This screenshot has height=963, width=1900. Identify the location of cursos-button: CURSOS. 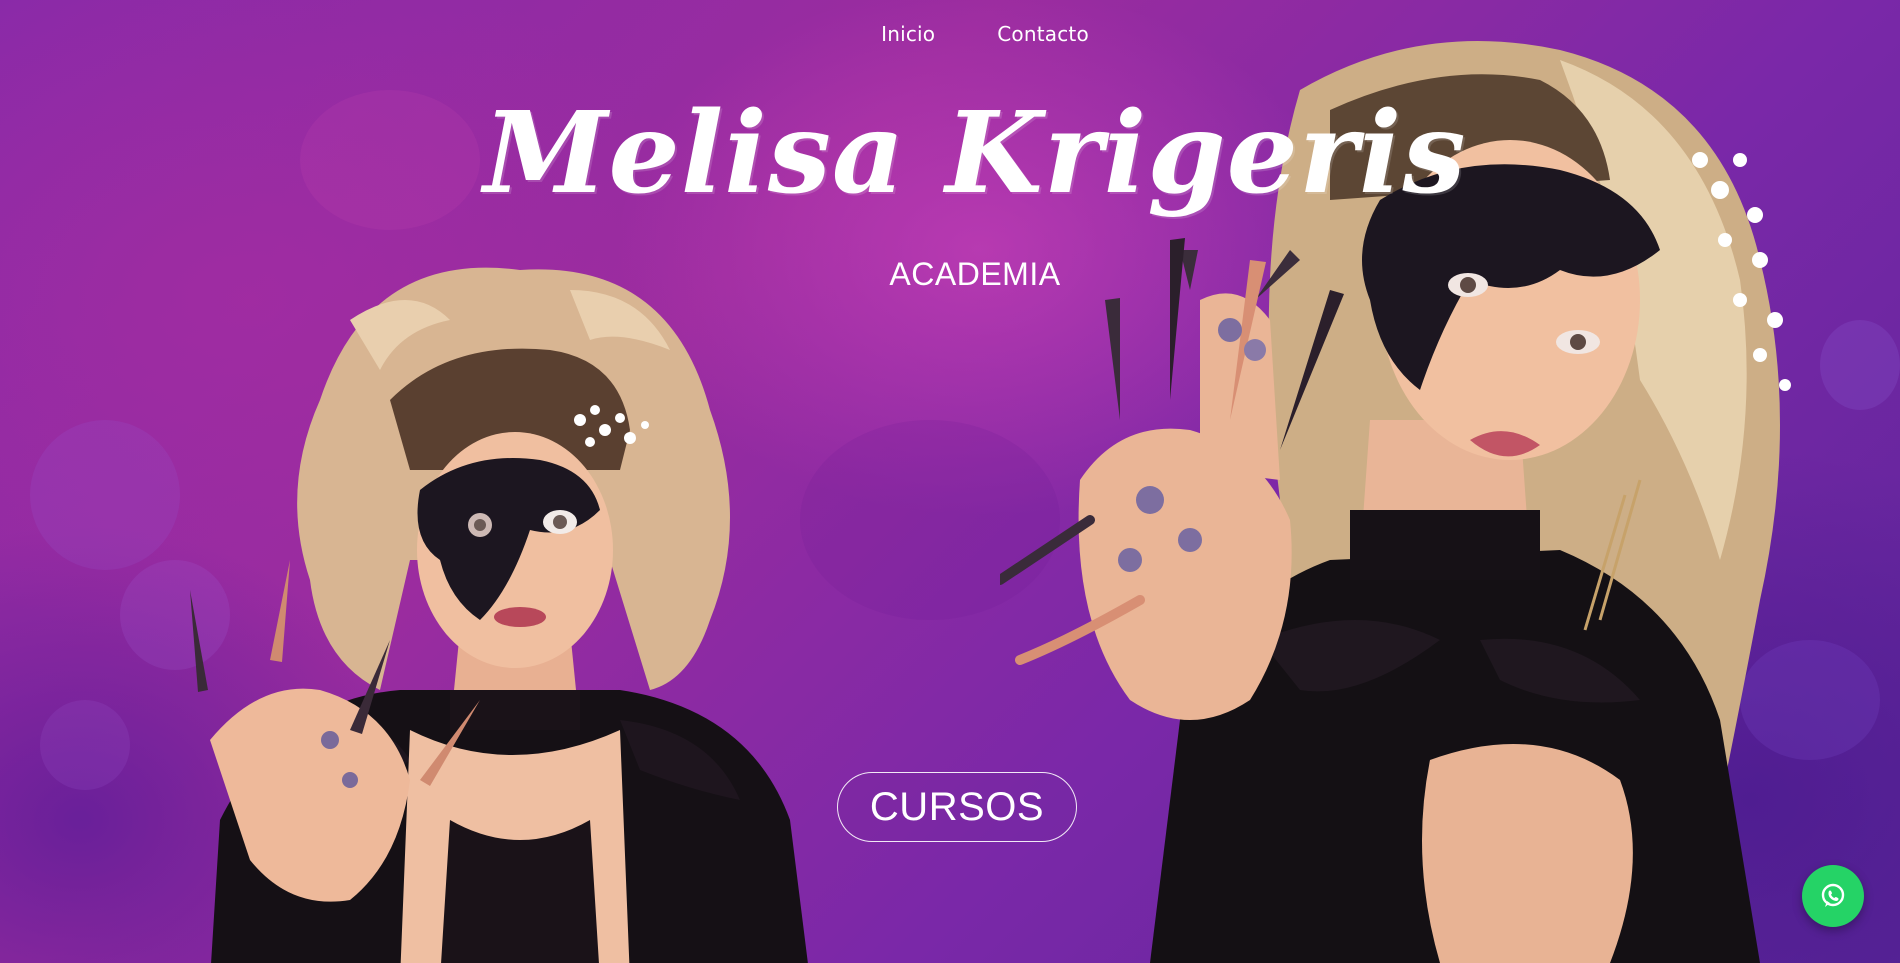
(957, 807).